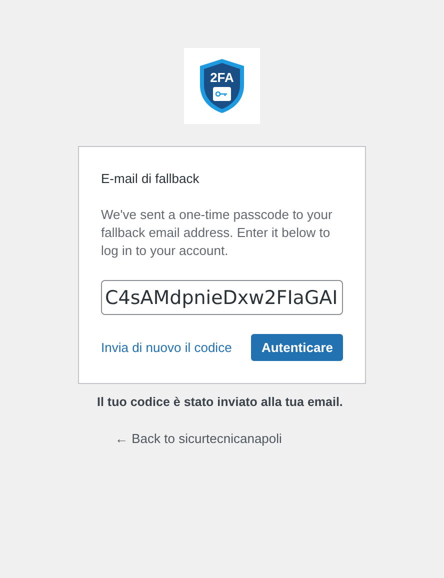 The height and width of the screenshot is (578, 444). Describe the element at coordinates (222, 297) in the screenshot. I see `code-field: C4sAMdpnieDxw2FIaGAI` at that location.